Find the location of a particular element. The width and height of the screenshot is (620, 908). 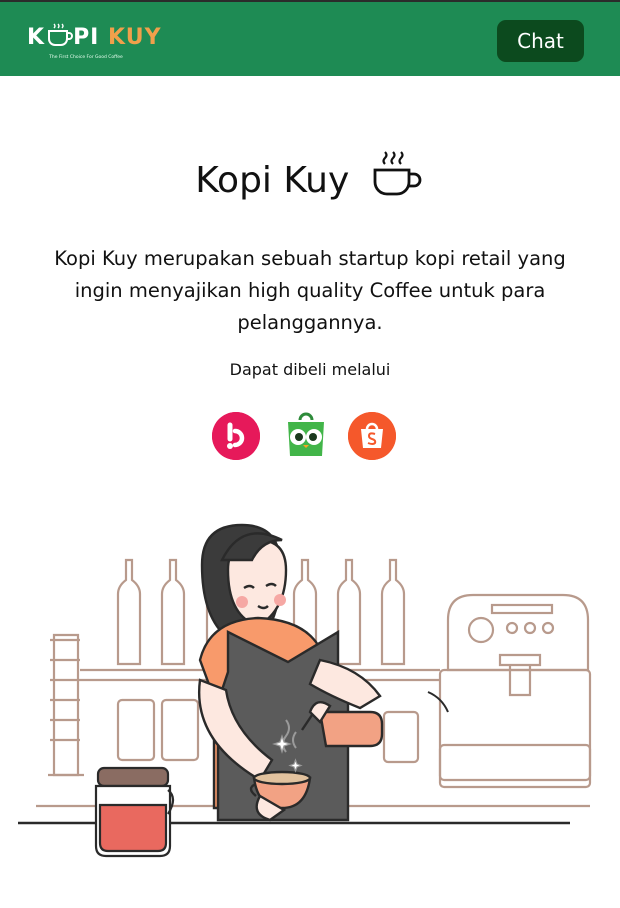

tokopedia-link is located at coordinates (306, 436).